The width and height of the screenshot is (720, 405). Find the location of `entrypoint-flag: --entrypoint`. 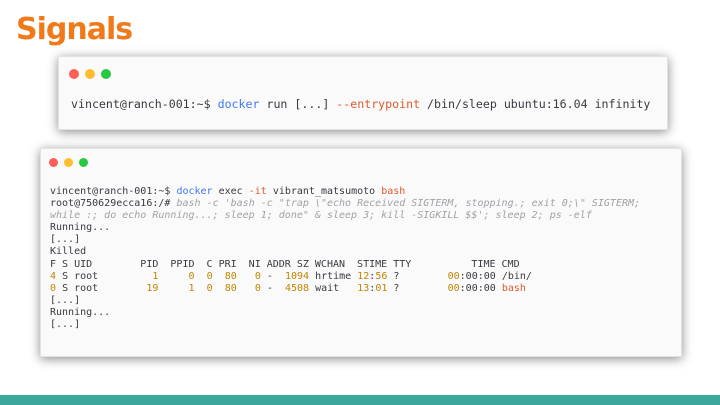

entrypoint-flag: --entrypoint is located at coordinates (378, 104).